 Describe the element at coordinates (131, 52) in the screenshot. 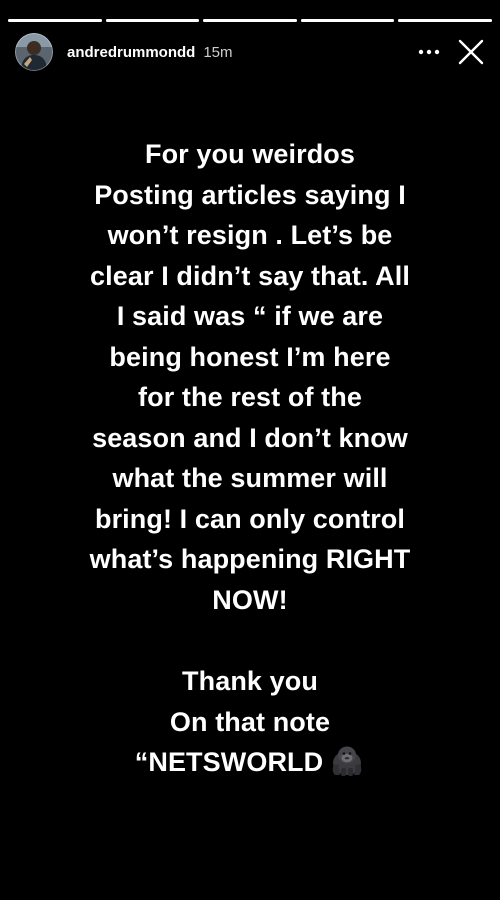

I see `username: andredrummondd` at that location.